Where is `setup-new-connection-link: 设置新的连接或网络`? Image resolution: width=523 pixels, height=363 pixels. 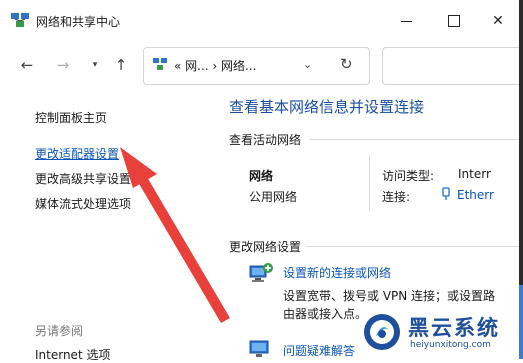
setup-new-connection-link: 设置新的连接或网络 is located at coordinates (337, 272).